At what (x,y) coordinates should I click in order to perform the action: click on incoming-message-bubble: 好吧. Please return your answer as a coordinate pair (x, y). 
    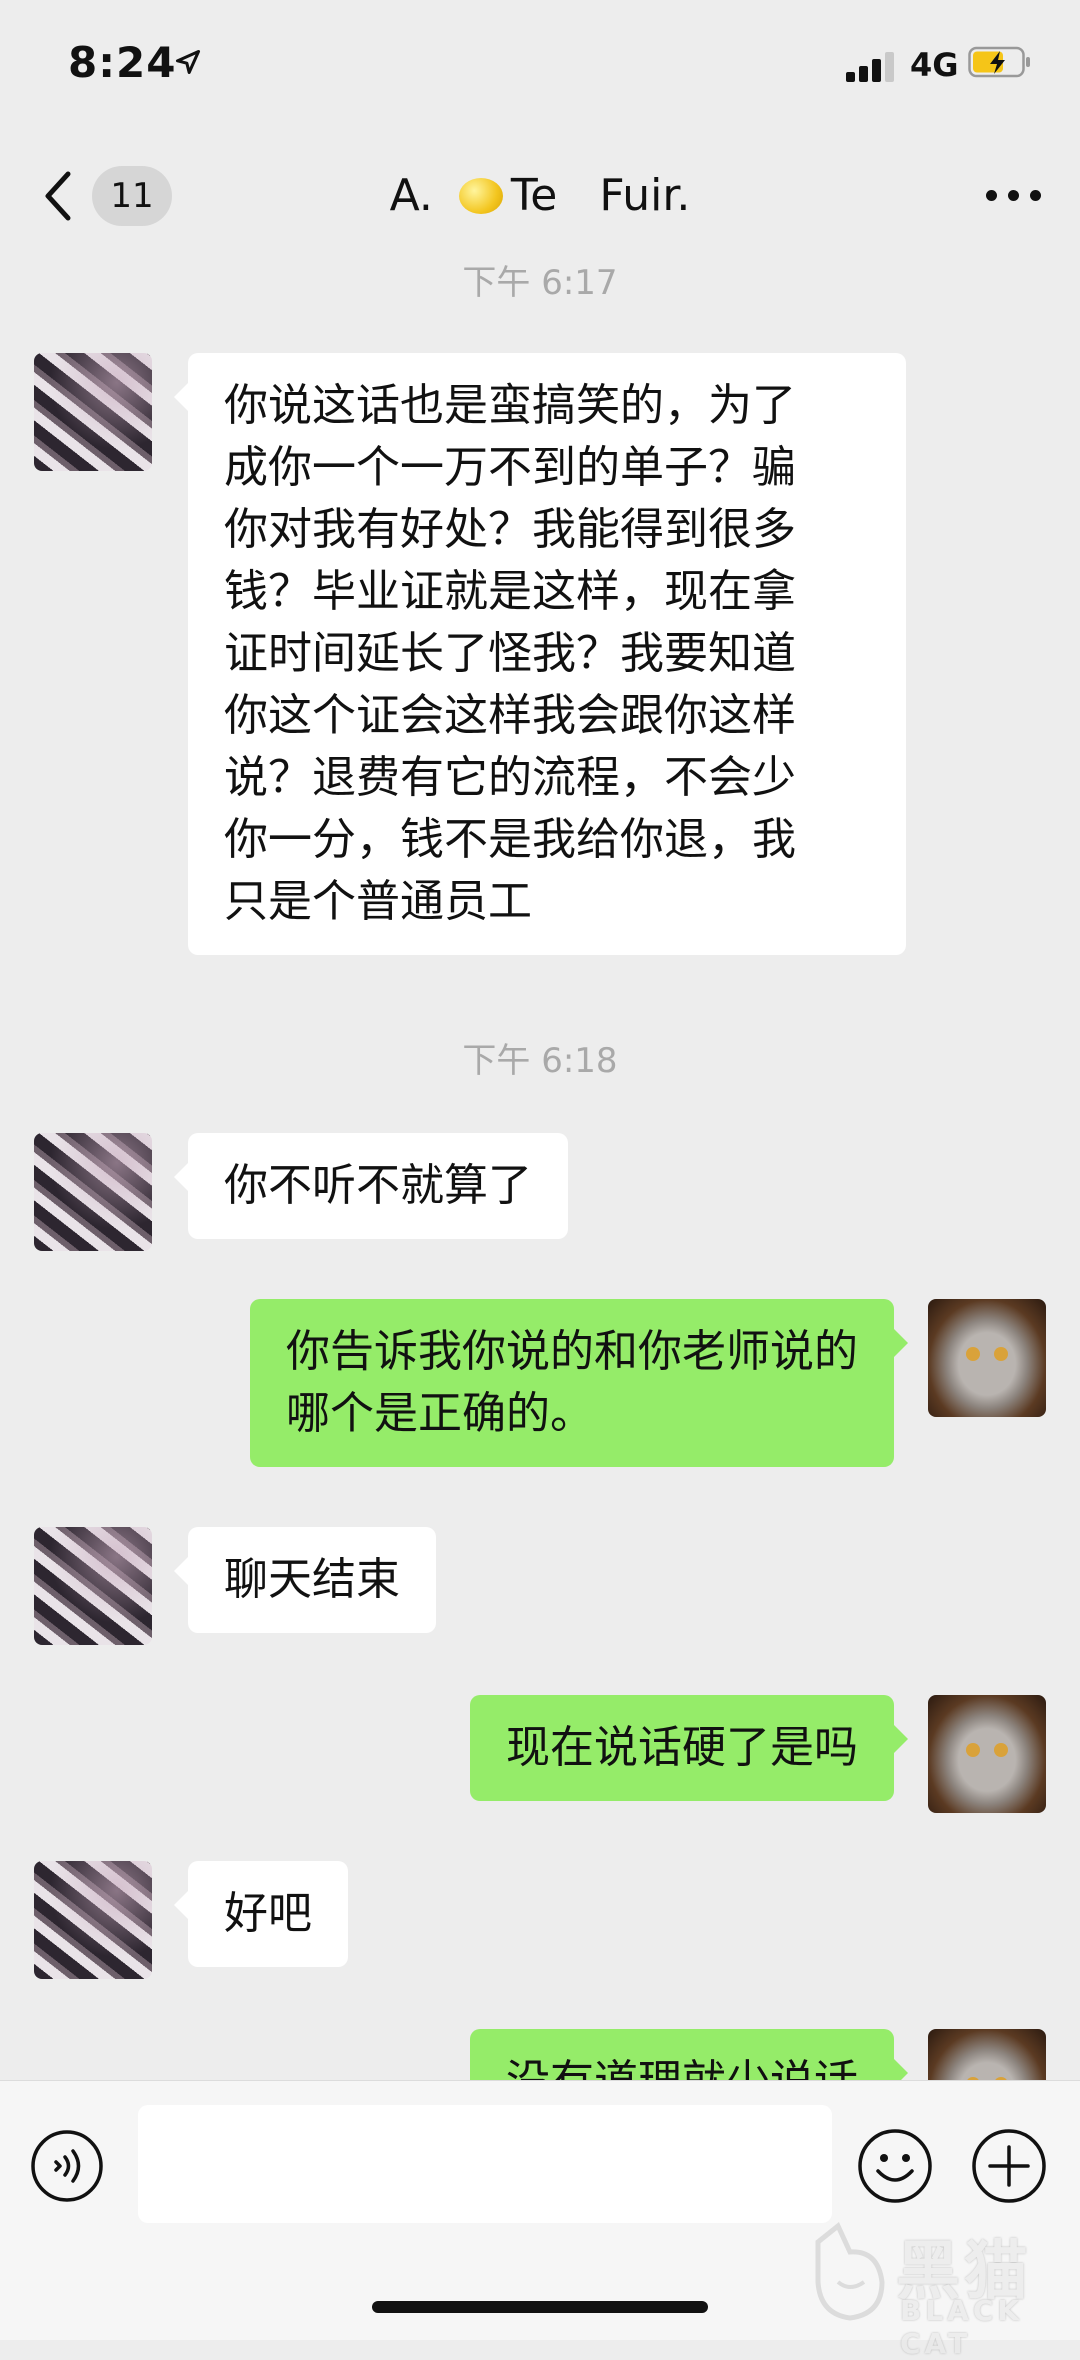
    Looking at the image, I should click on (261, 1914).